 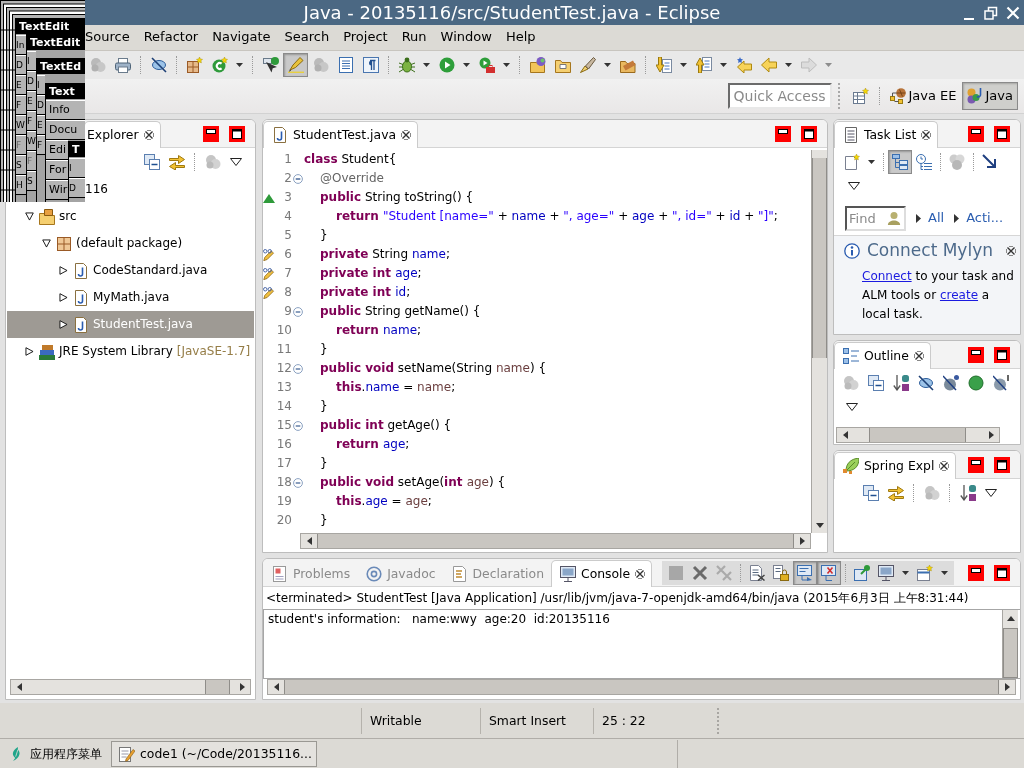 What do you see at coordinates (537, 65) in the screenshot?
I see `folder-globe-icon` at bounding box center [537, 65].